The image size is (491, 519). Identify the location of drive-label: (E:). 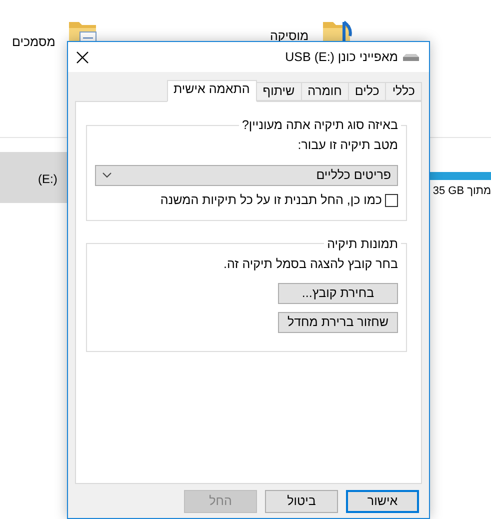
(48, 179).